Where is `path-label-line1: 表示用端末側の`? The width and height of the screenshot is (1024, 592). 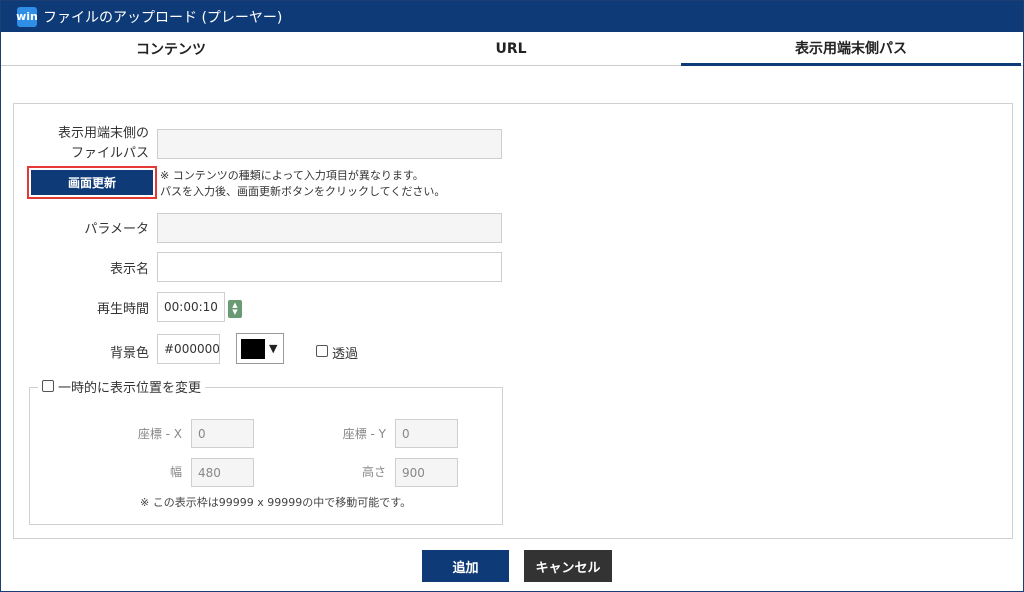
path-label-line1: 表示用端末側の is located at coordinates (103, 133).